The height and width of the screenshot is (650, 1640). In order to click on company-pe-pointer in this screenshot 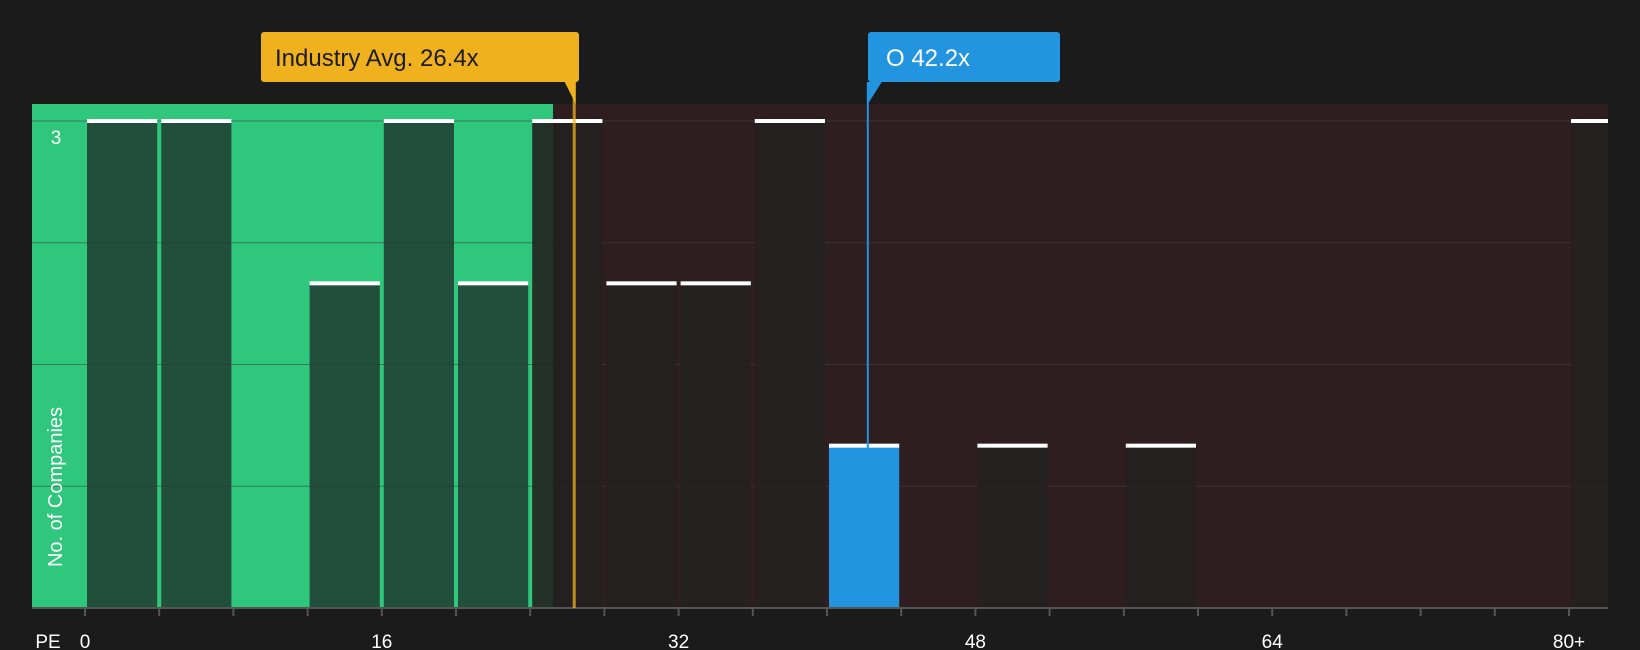, I will do `click(874, 93)`.